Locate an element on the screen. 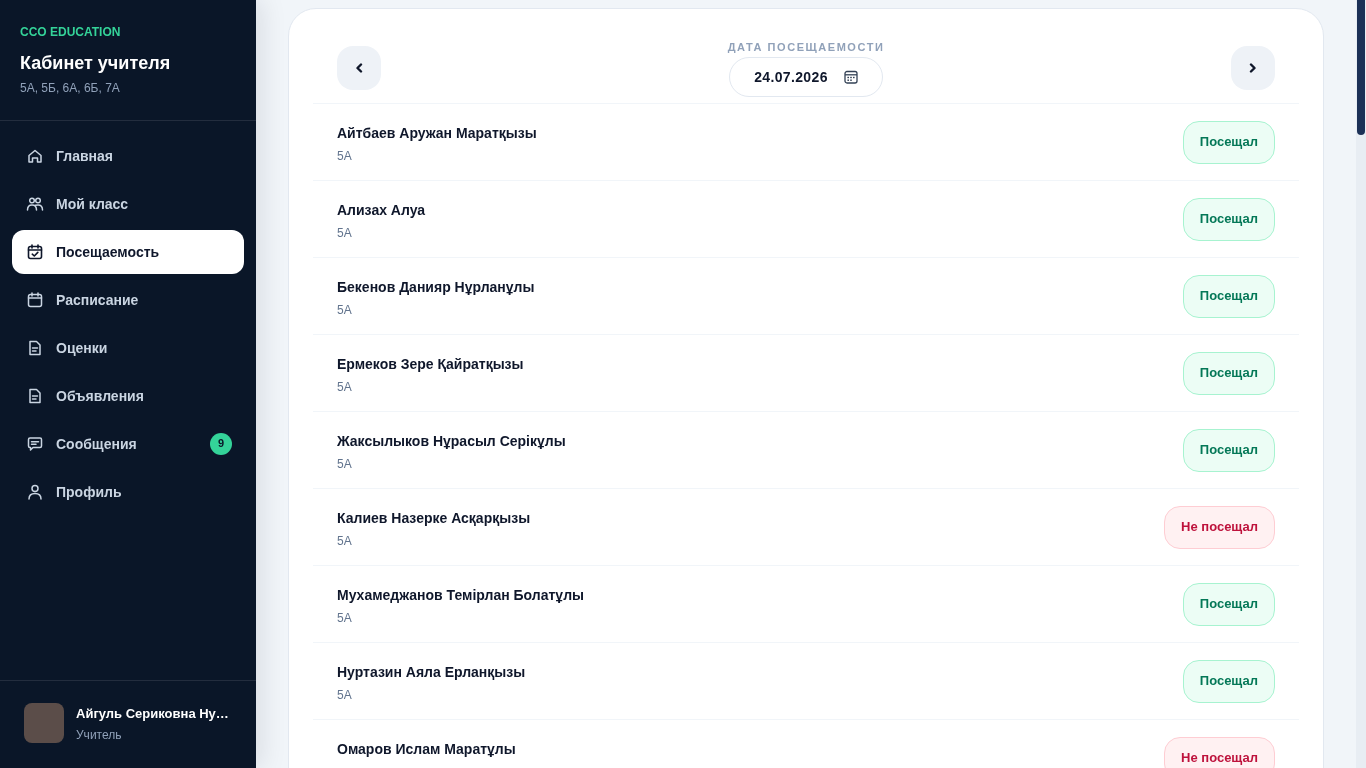 The width and height of the screenshot is (1366, 768). nav-item: Оценки is located at coordinates (128, 348).